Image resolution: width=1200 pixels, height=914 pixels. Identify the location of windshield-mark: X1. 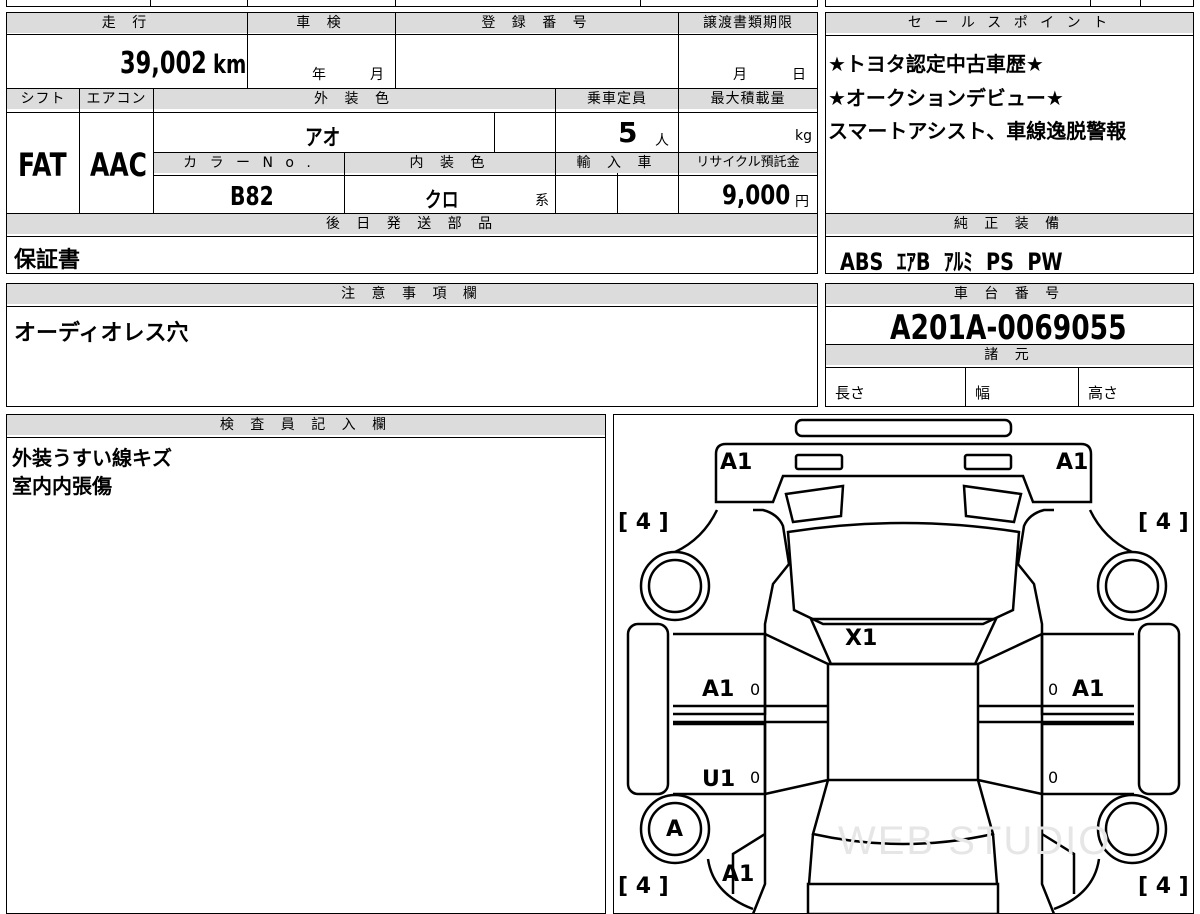
(861, 638).